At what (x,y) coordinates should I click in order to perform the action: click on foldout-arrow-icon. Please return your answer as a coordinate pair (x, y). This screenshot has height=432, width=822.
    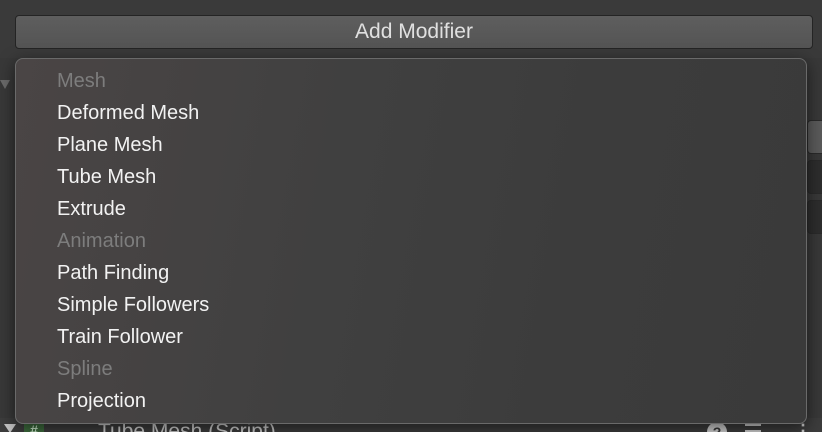
    Looking at the image, I should click on (10, 428).